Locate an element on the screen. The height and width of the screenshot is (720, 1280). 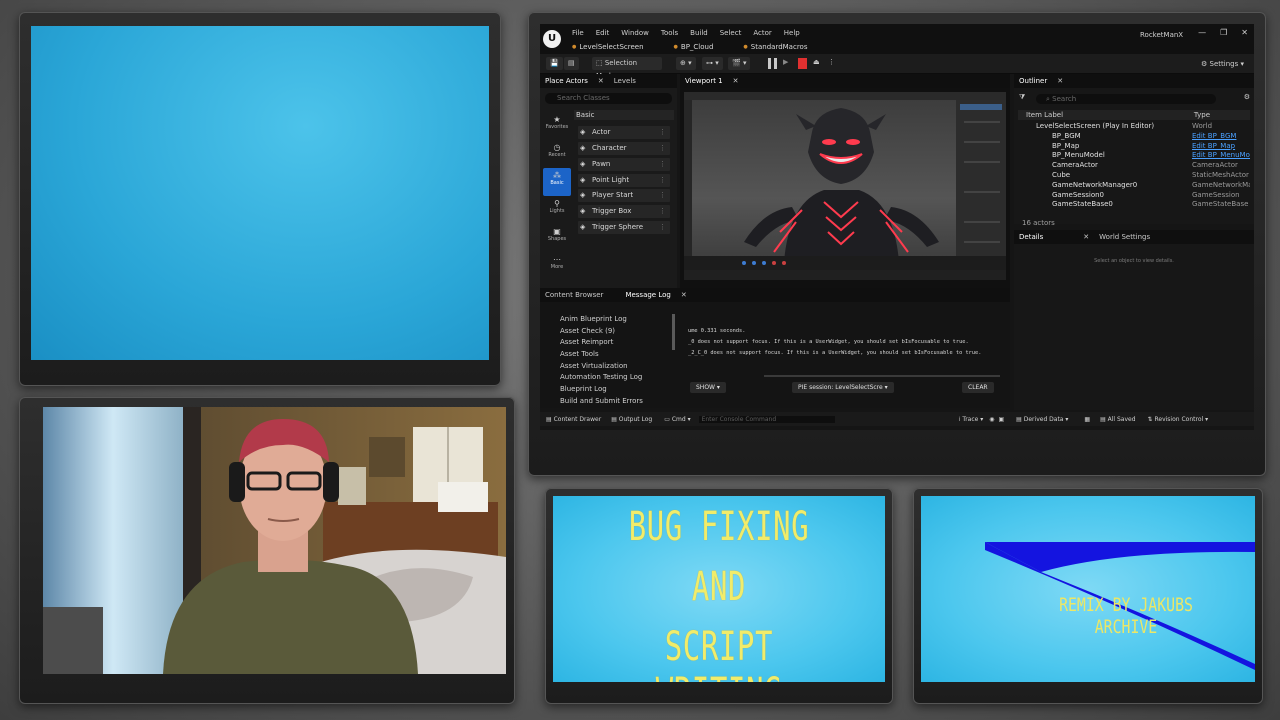
trace-button: ⁞ Trace ▾ is located at coordinates (971, 419).